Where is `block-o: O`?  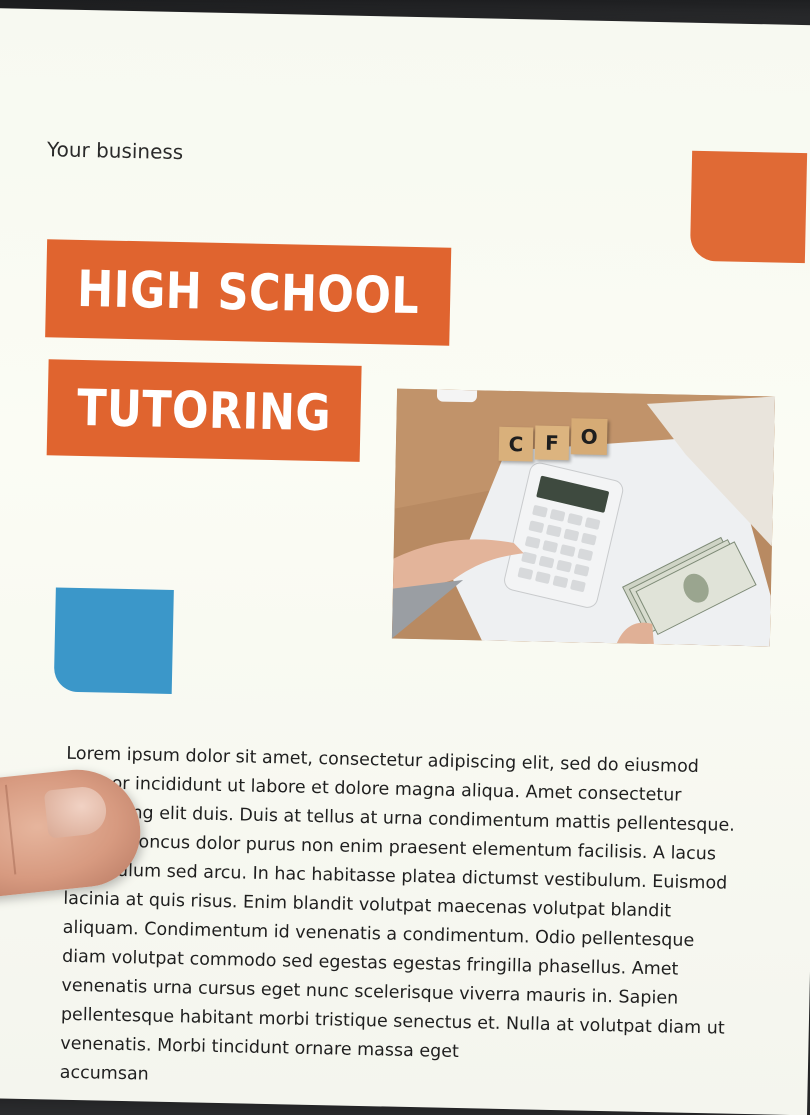 block-o: O is located at coordinates (589, 437).